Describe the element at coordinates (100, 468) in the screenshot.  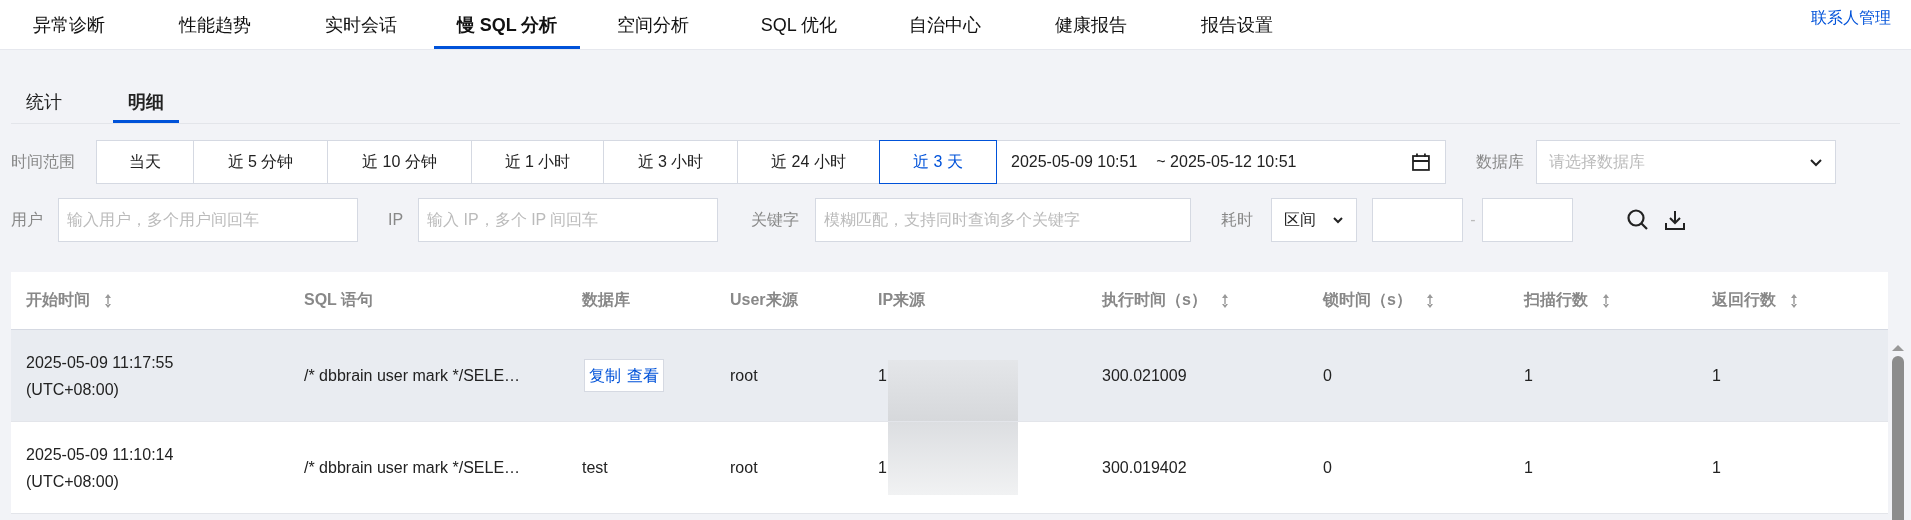
I see `start-time-cell-text: 2025-05-09 11:10:14 (UTC+08:00)` at that location.